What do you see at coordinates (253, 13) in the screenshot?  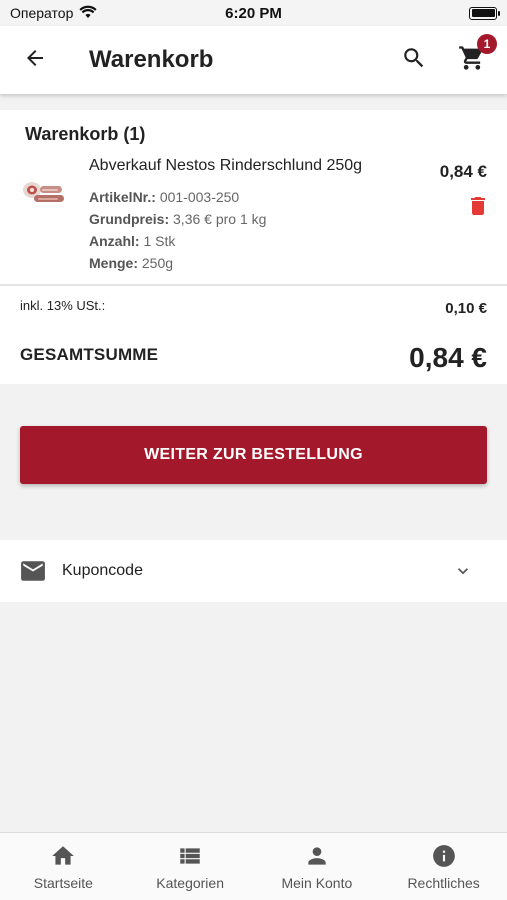 I see `status-bar: Оператор 6:20 PM` at bounding box center [253, 13].